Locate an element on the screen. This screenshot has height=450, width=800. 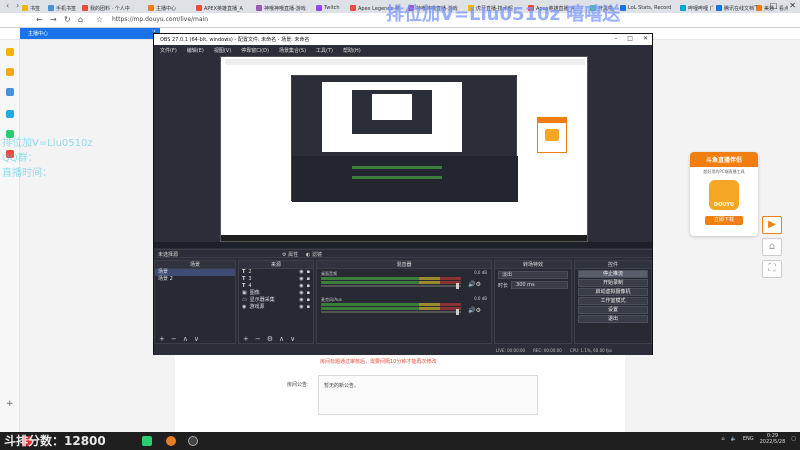
obs-menu-item: 帮助(H) is located at coordinates (352, 50).